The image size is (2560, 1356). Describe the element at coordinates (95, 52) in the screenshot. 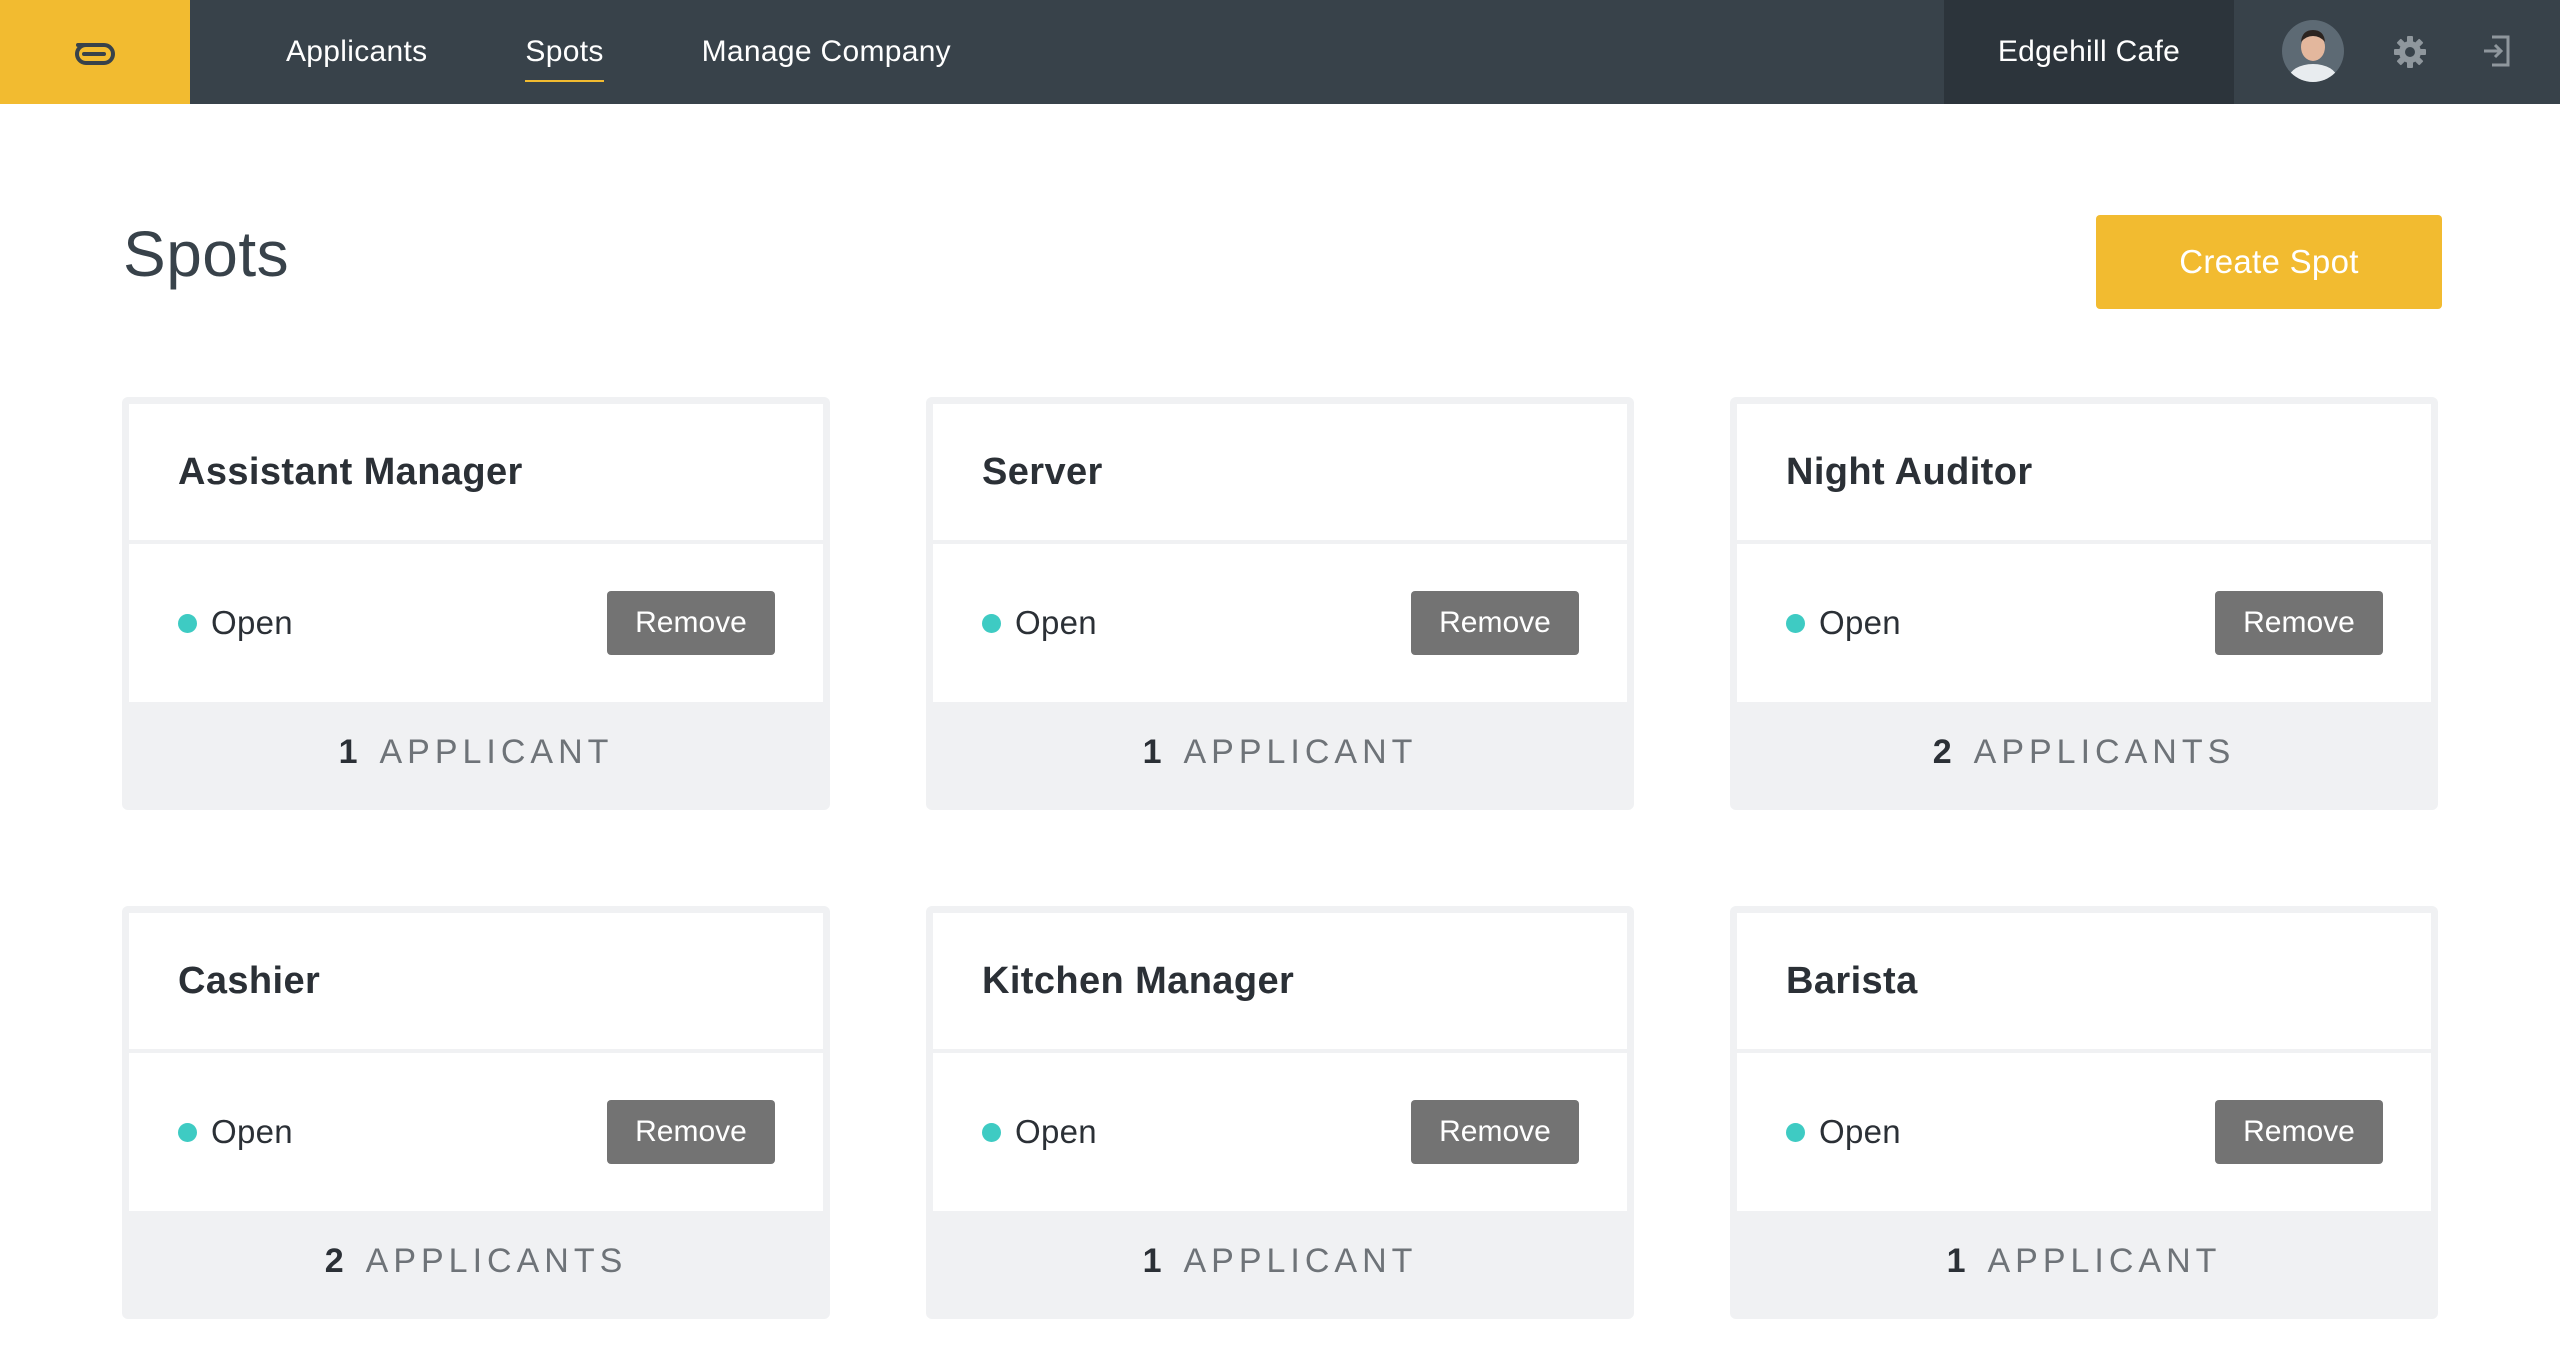

I see `logo-icon` at that location.